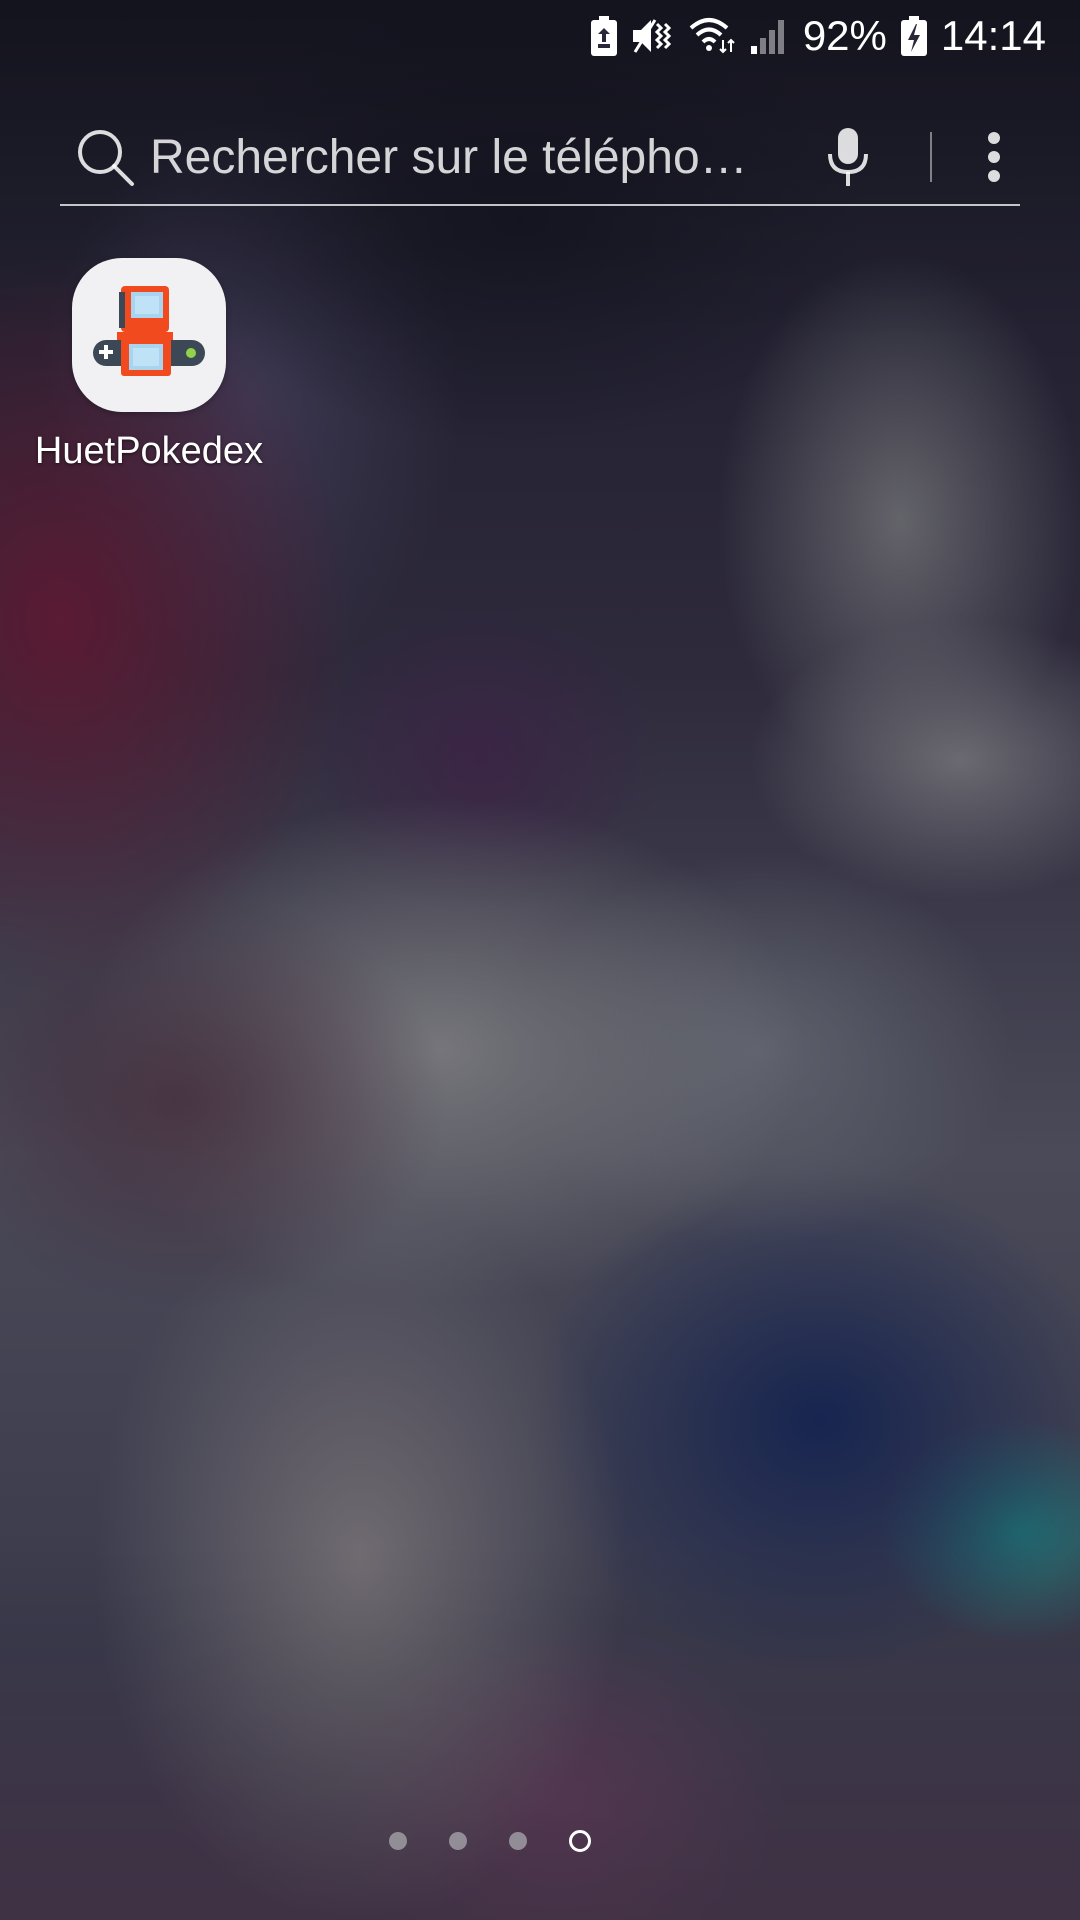 This screenshot has width=1080, height=1920. I want to click on app-shortcut-huetpokedex: HuetPokedex, so click(149, 365).